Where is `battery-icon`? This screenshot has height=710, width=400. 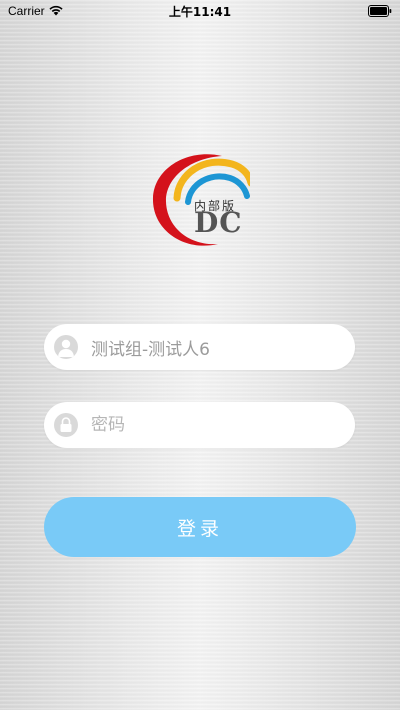
battery-icon is located at coordinates (380, 11).